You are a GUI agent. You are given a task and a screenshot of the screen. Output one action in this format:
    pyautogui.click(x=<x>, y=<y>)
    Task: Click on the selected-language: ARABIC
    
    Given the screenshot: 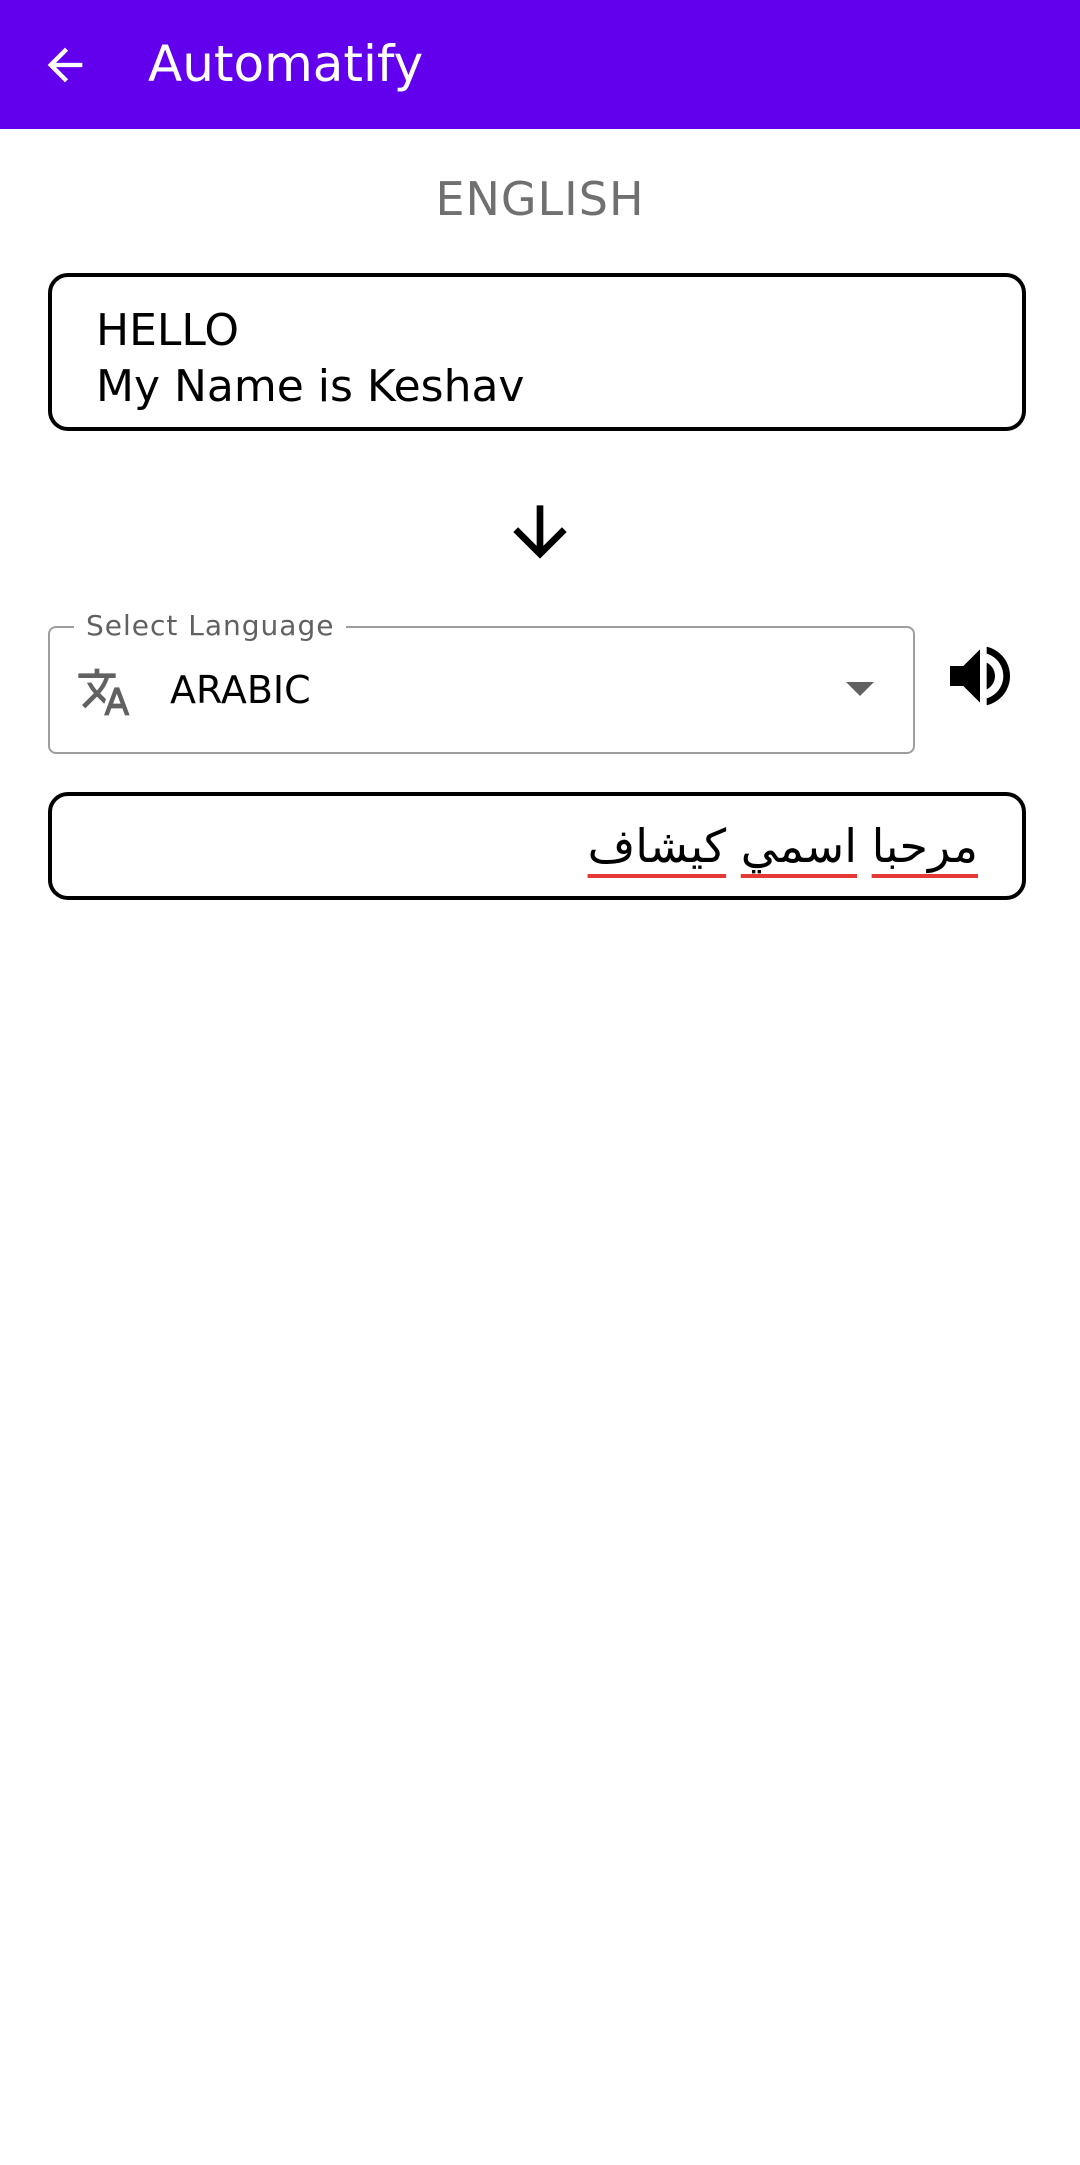 What is the action you would take?
    pyautogui.click(x=240, y=690)
    